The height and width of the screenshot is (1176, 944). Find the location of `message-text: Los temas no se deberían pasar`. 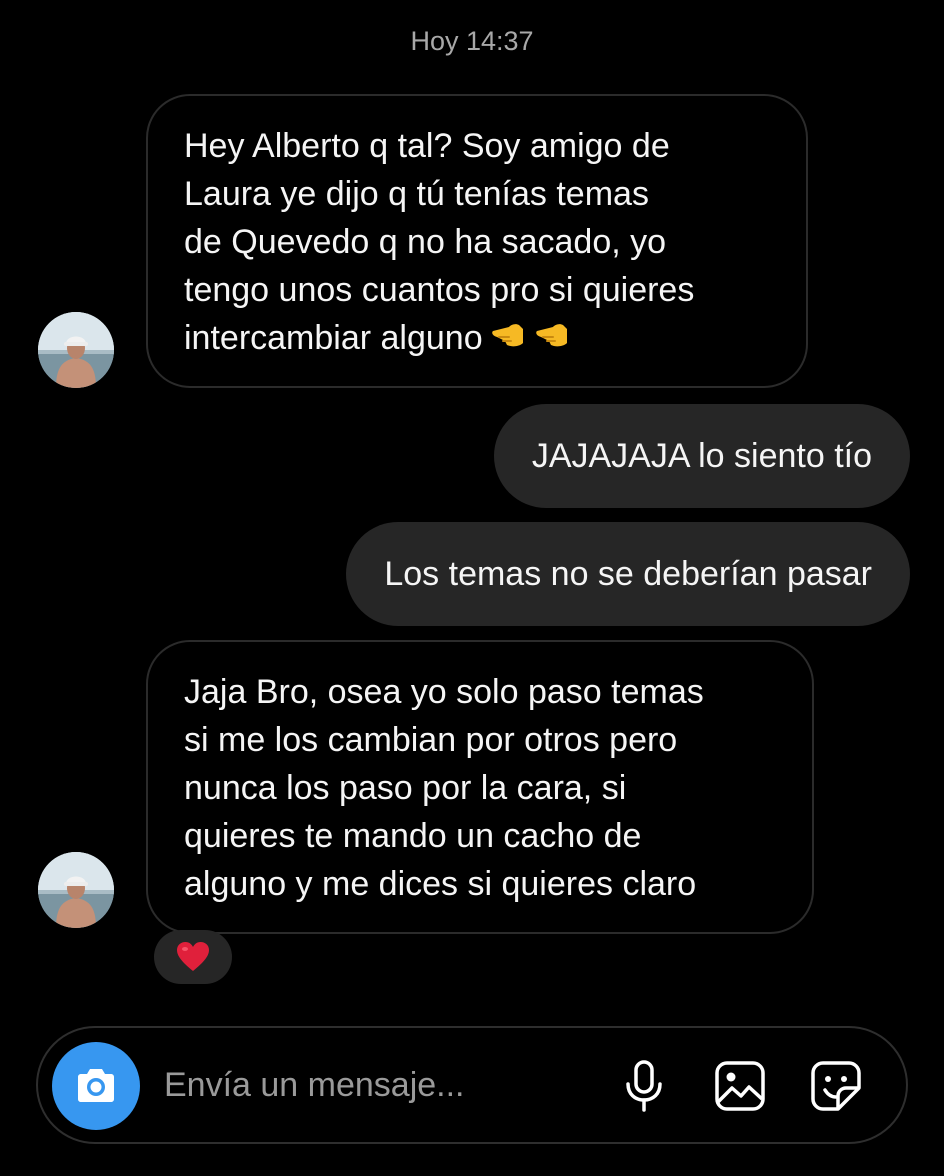

message-text: Los temas no se deberían pasar is located at coordinates (628, 574).